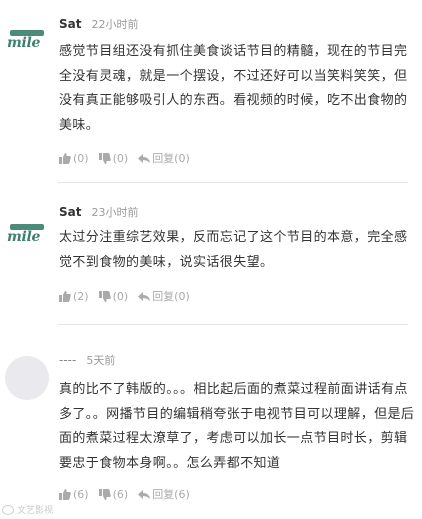 The image size is (422, 519). I want to click on like-button: (2), so click(74, 296).